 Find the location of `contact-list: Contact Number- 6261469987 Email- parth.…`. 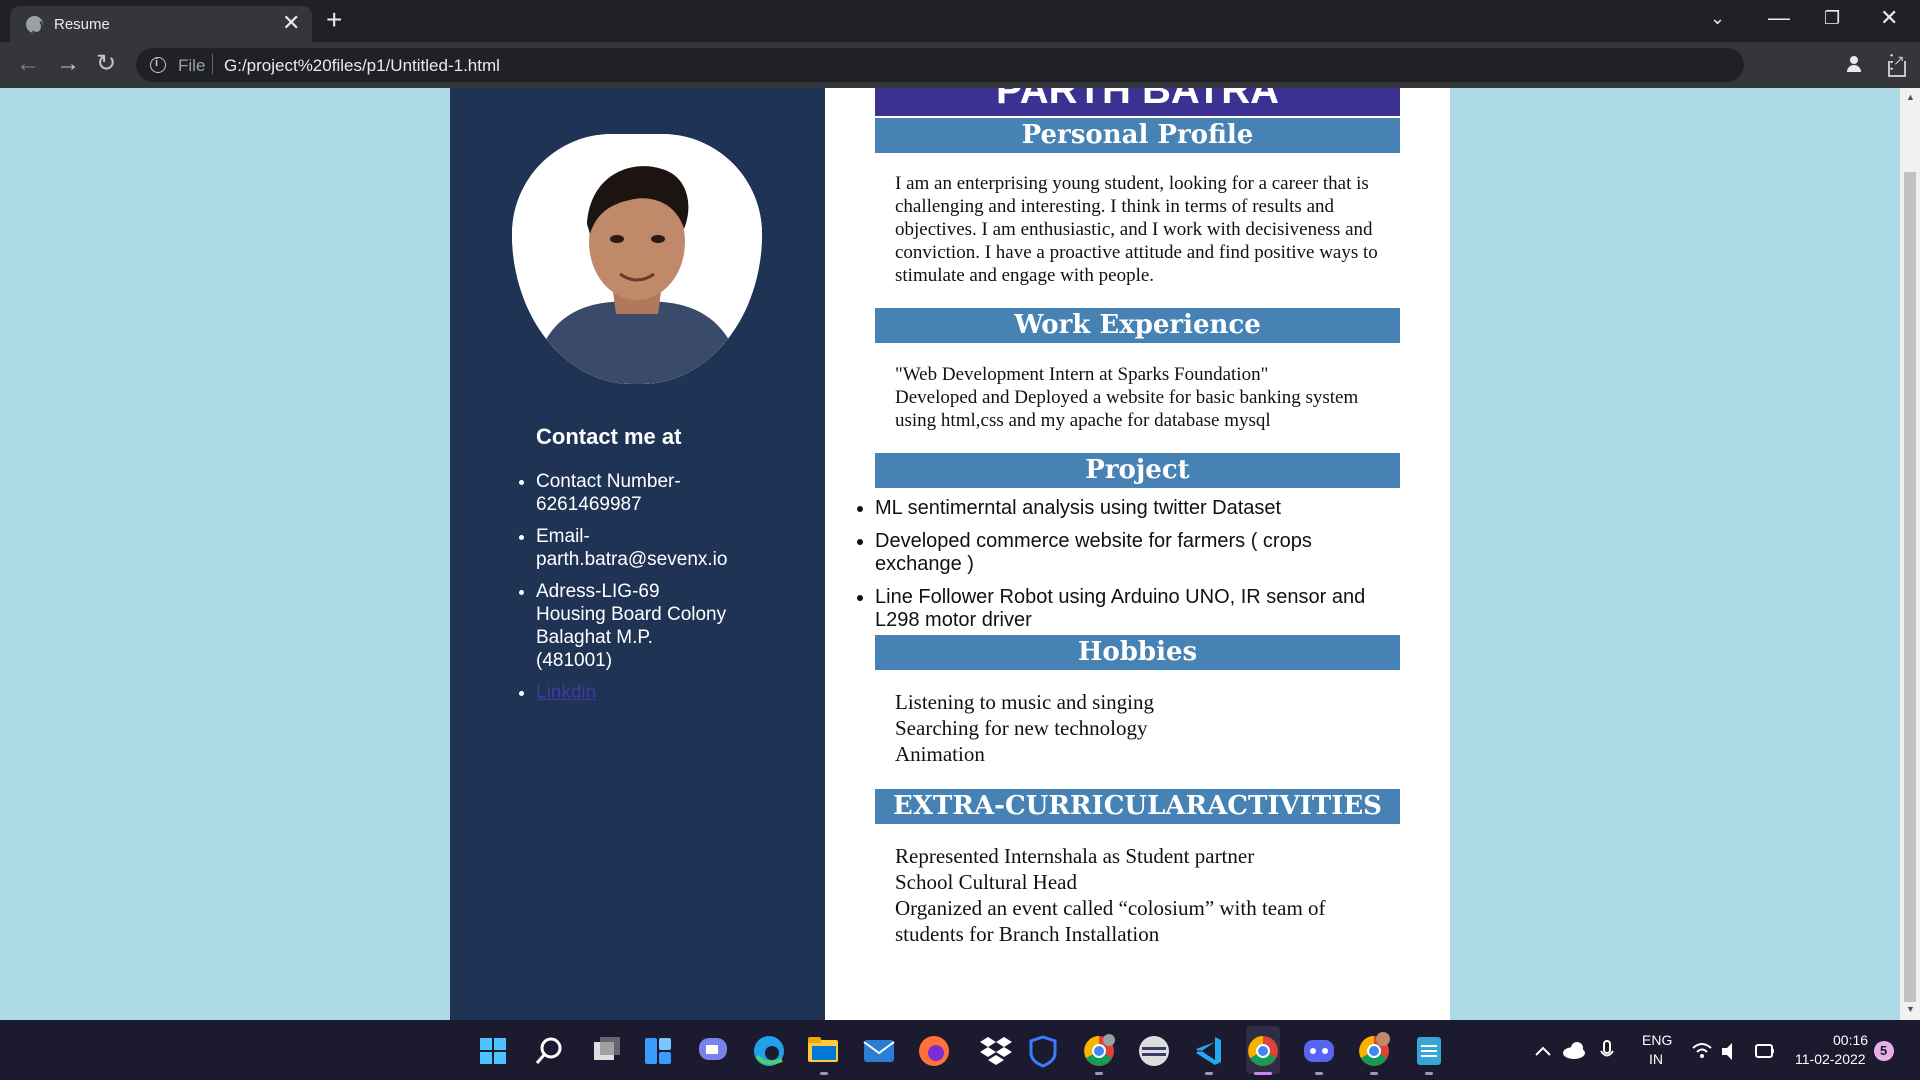

contact-list: Contact Number- 6261469987 Email- parth.… is located at coordinates (671, 591).